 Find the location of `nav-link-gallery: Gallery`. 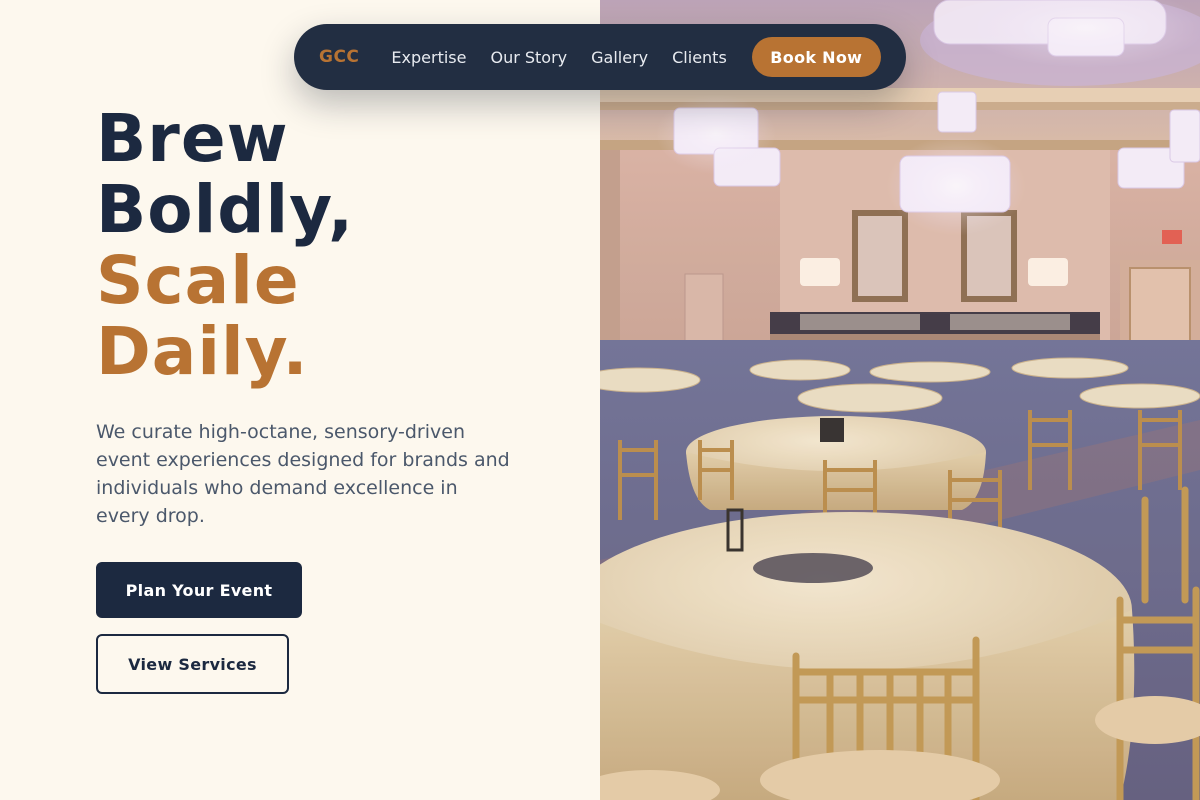

nav-link-gallery: Gallery is located at coordinates (619, 57).